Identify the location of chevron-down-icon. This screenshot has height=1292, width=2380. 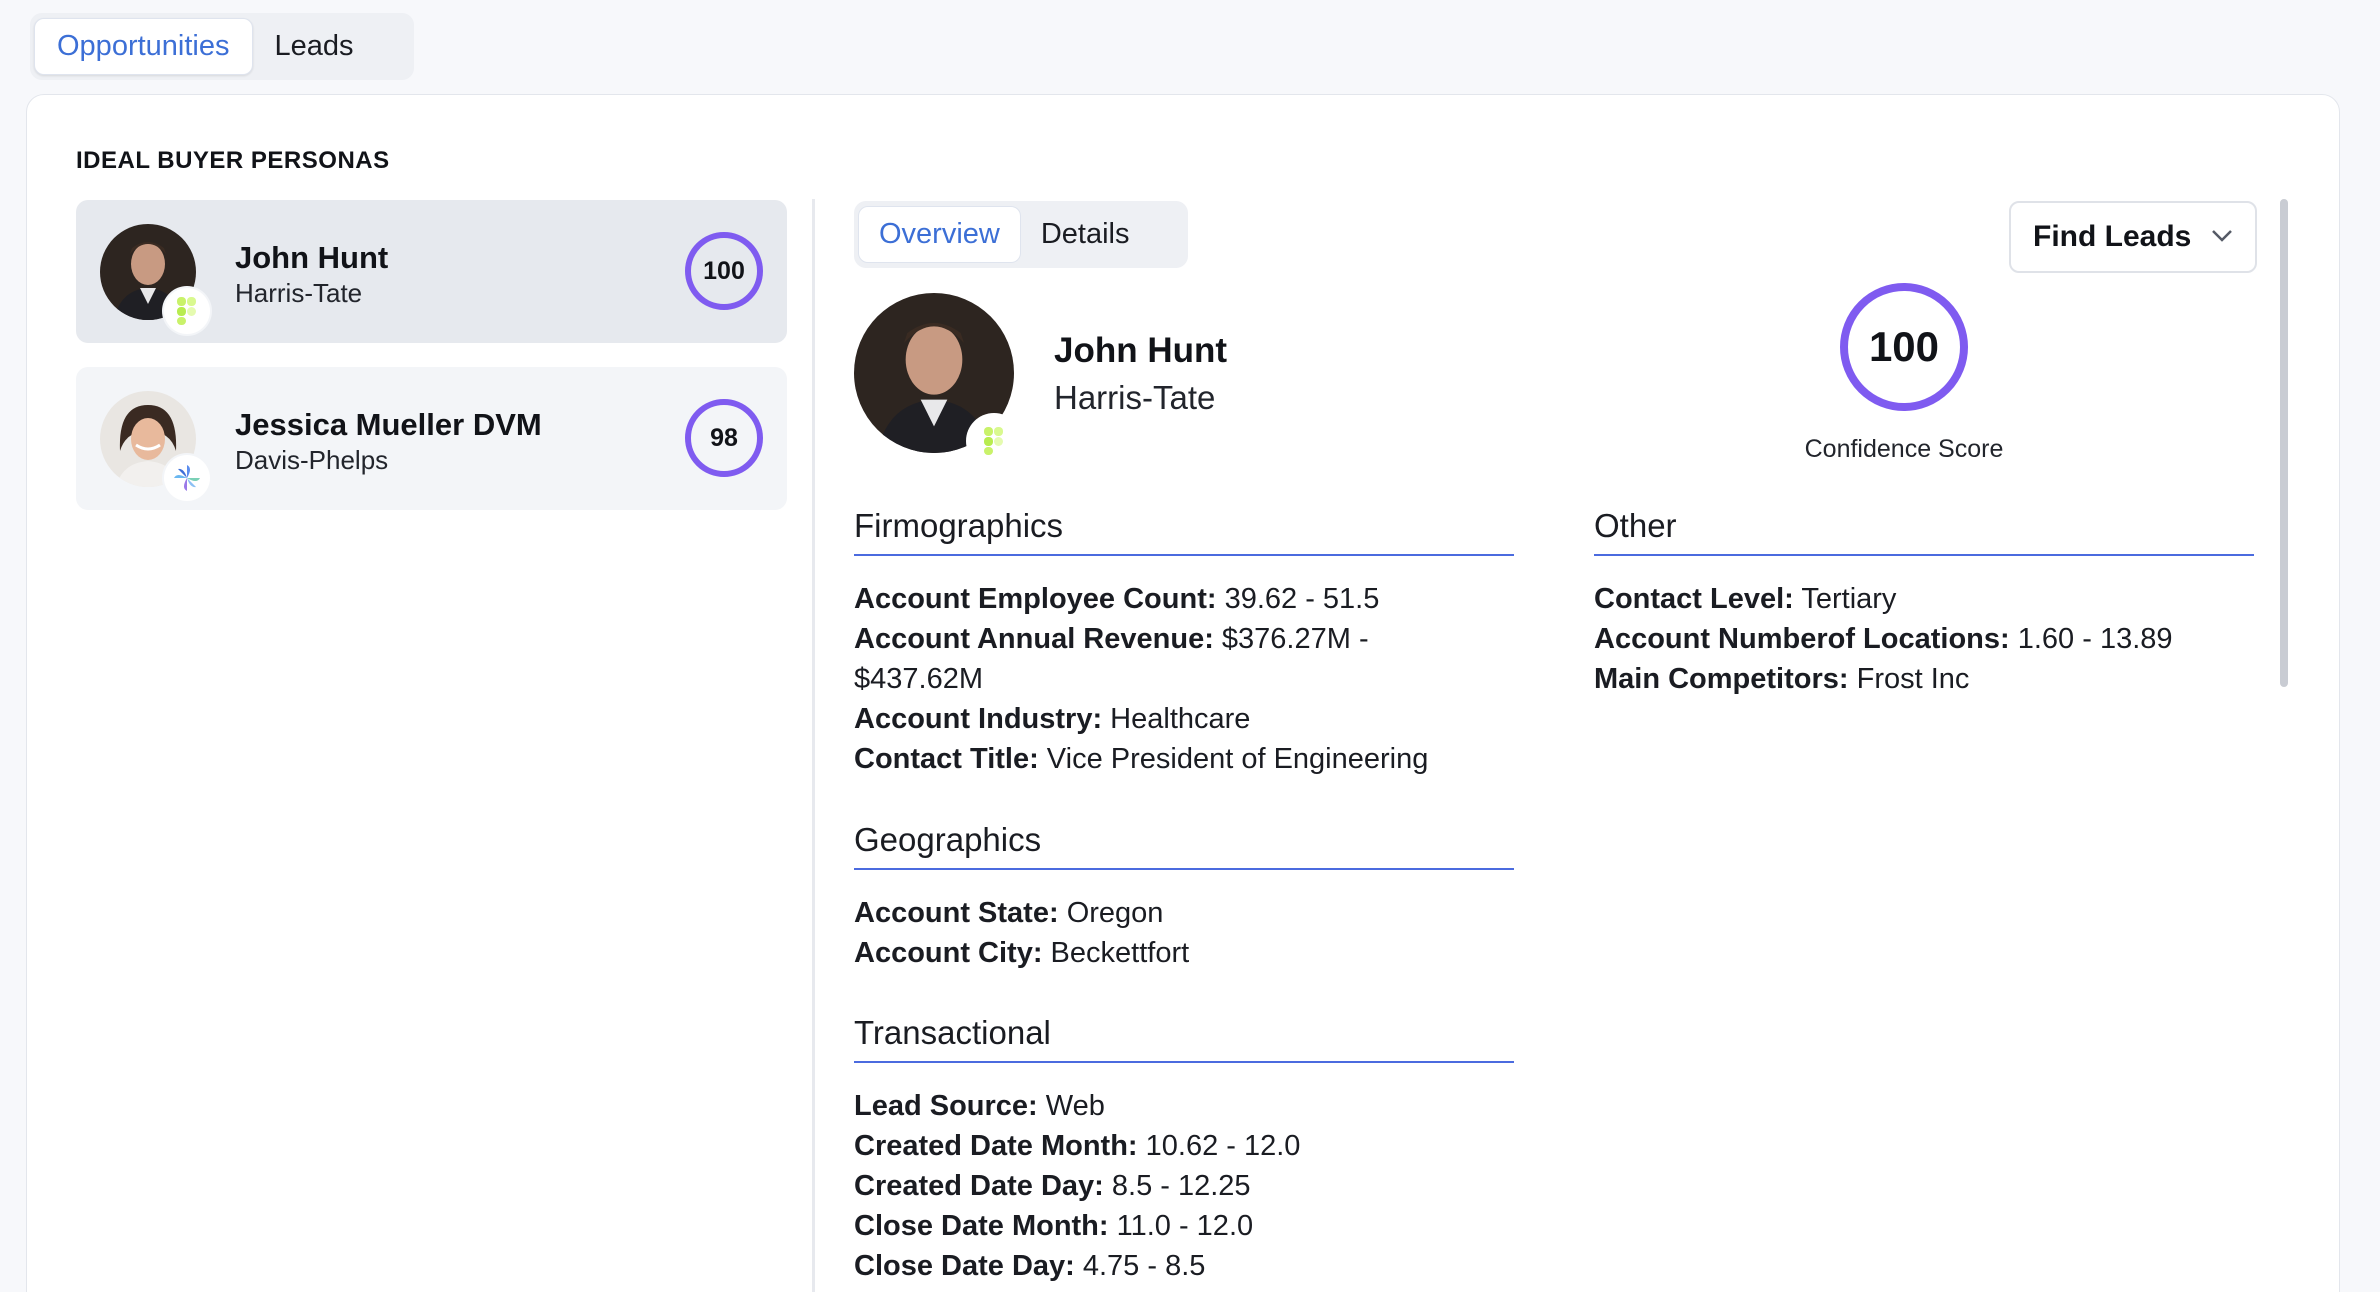
(2222, 238).